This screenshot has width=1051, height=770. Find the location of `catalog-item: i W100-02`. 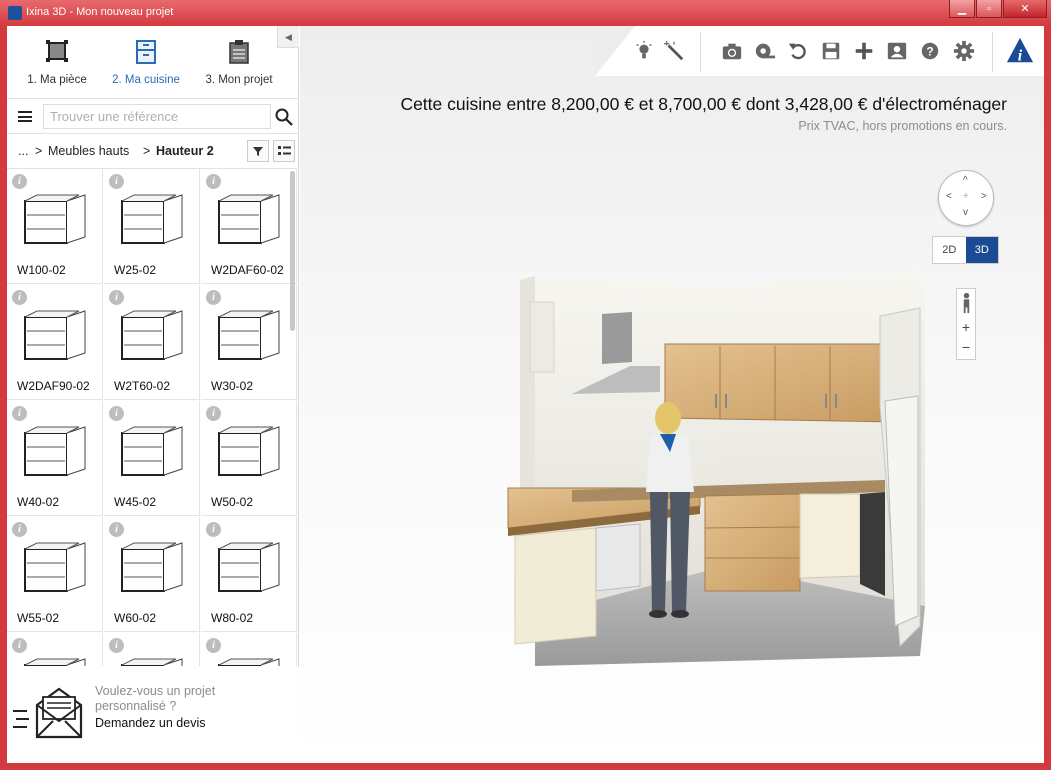

catalog-item: i W100-02 is located at coordinates (55, 226).